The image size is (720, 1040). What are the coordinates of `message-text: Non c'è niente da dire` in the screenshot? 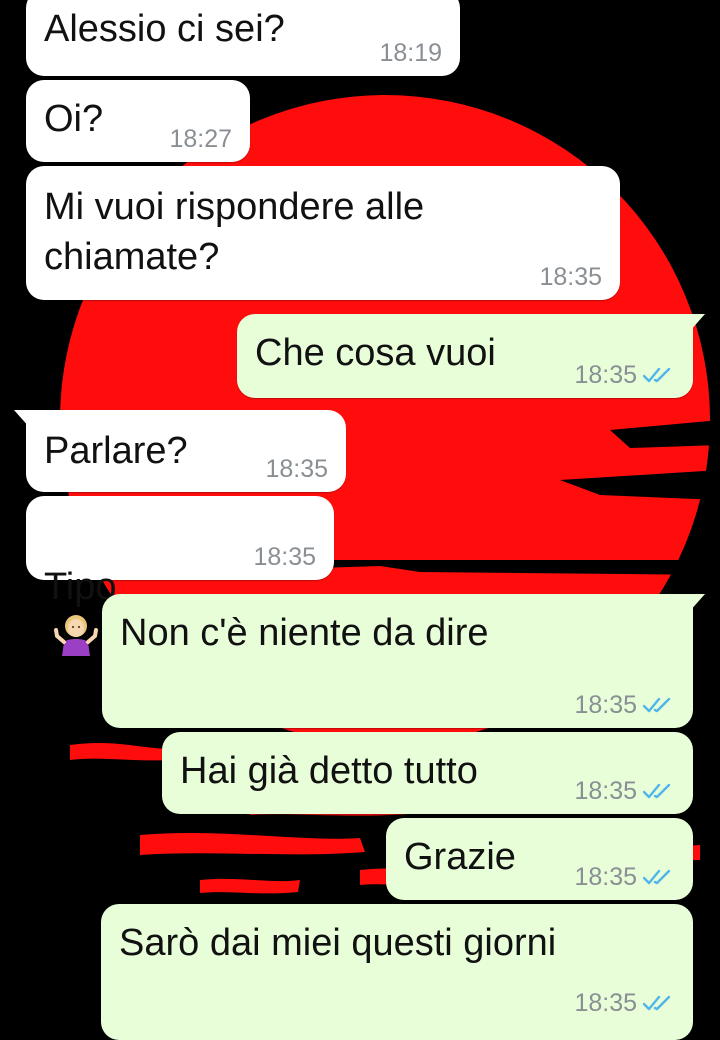 It's located at (304, 633).